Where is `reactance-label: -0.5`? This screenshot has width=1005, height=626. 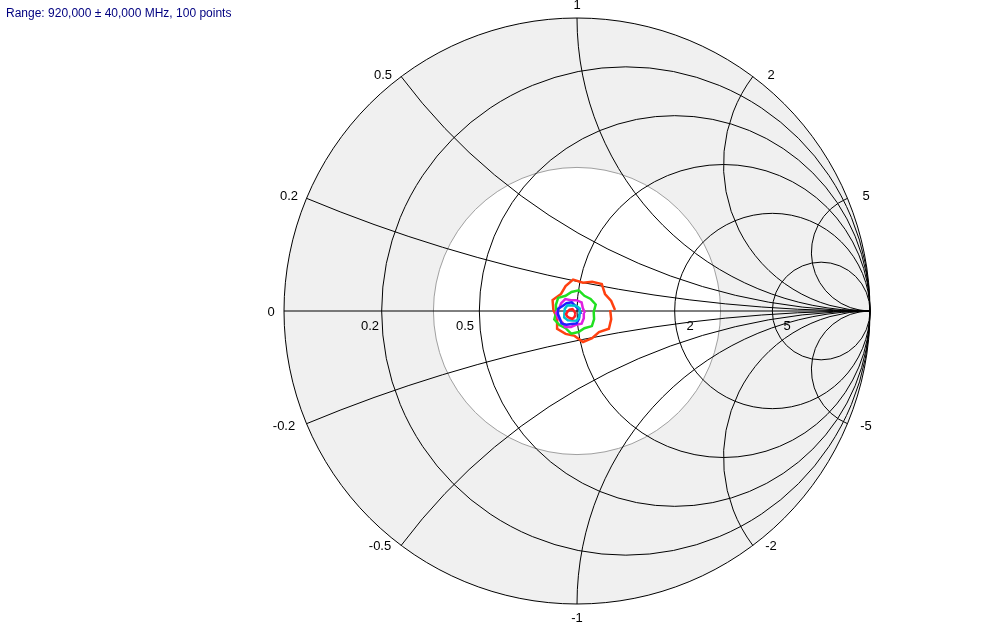
reactance-label: -0.5 is located at coordinates (380, 545).